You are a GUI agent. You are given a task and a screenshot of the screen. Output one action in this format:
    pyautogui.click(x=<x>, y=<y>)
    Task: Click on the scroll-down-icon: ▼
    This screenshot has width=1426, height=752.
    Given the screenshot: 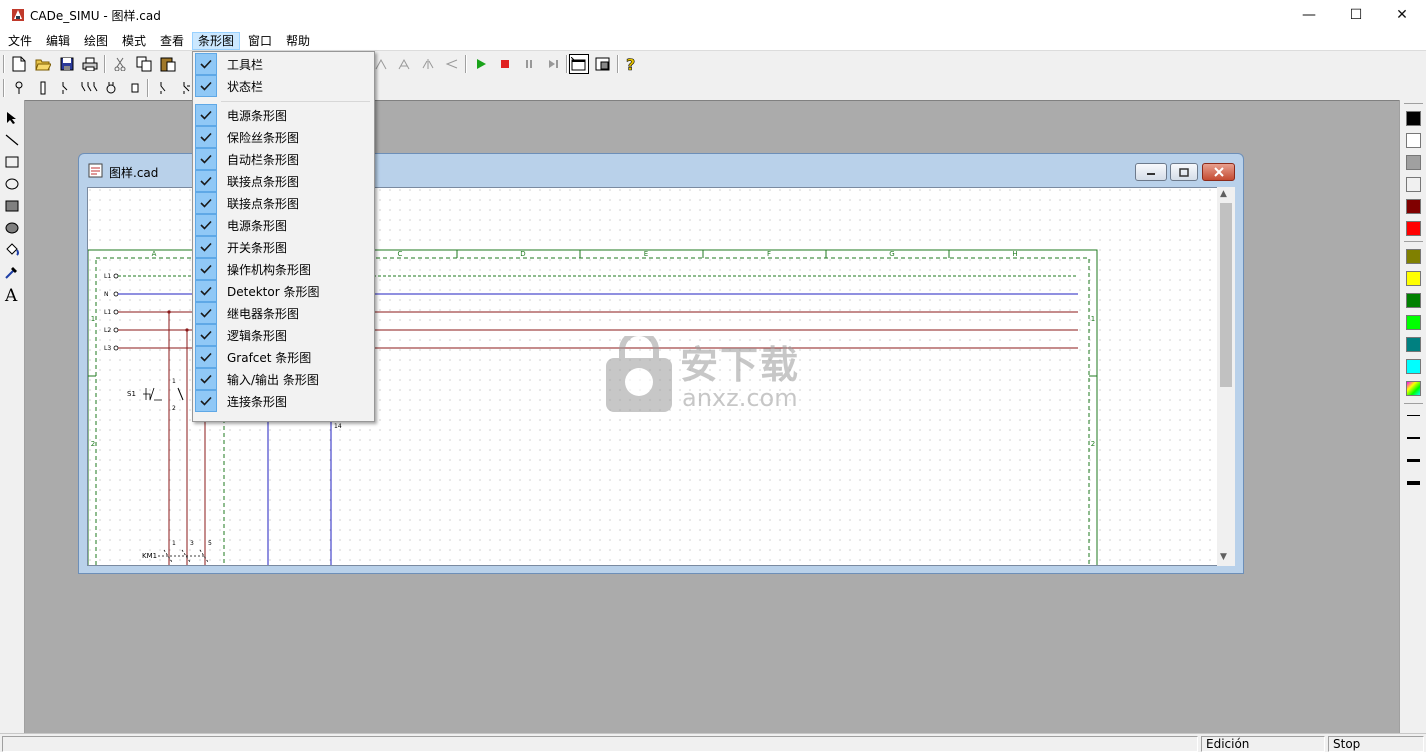 What is the action you would take?
    pyautogui.click(x=1223, y=557)
    